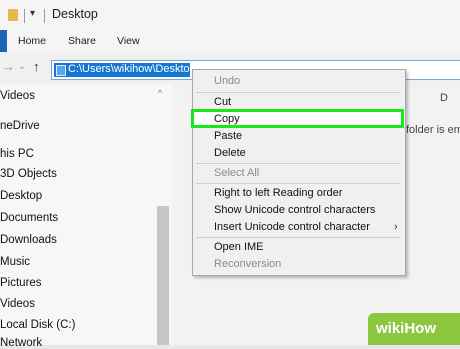  Describe the element at coordinates (28, 174) in the screenshot. I see `nav-item-3d-objects: 3D Objects` at that location.